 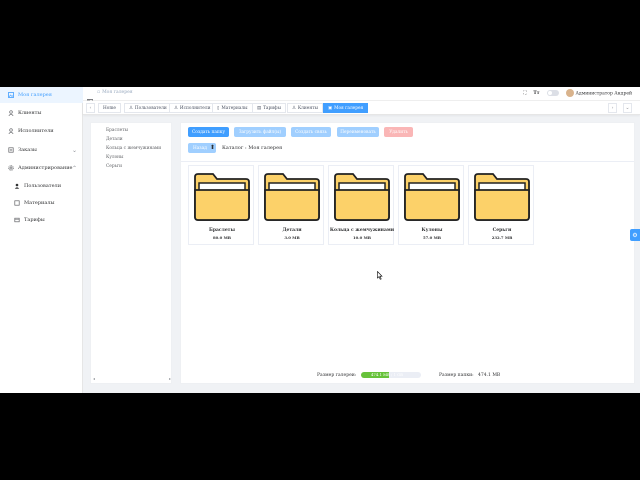 What do you see at coordinates (502, 237) in the screenshot?
I see `folder-size: 232.7 MB` at bounding box center [502, 237].